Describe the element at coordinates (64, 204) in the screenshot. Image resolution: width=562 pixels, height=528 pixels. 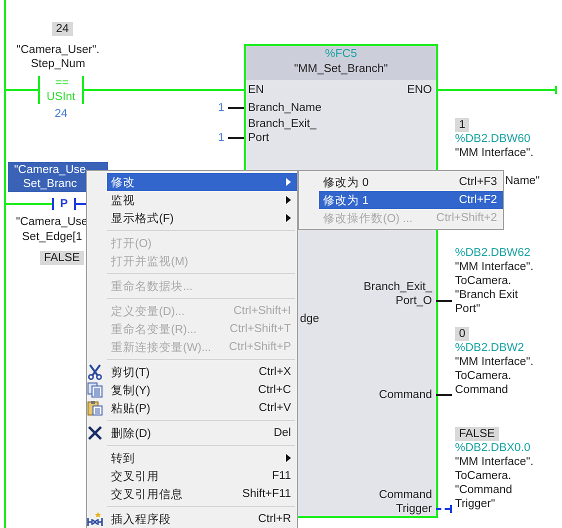
I see `edge-contact: P` at that location.